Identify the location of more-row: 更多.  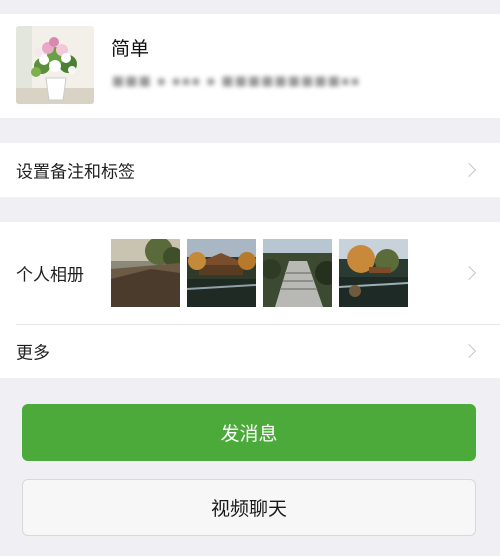
(250, 351).